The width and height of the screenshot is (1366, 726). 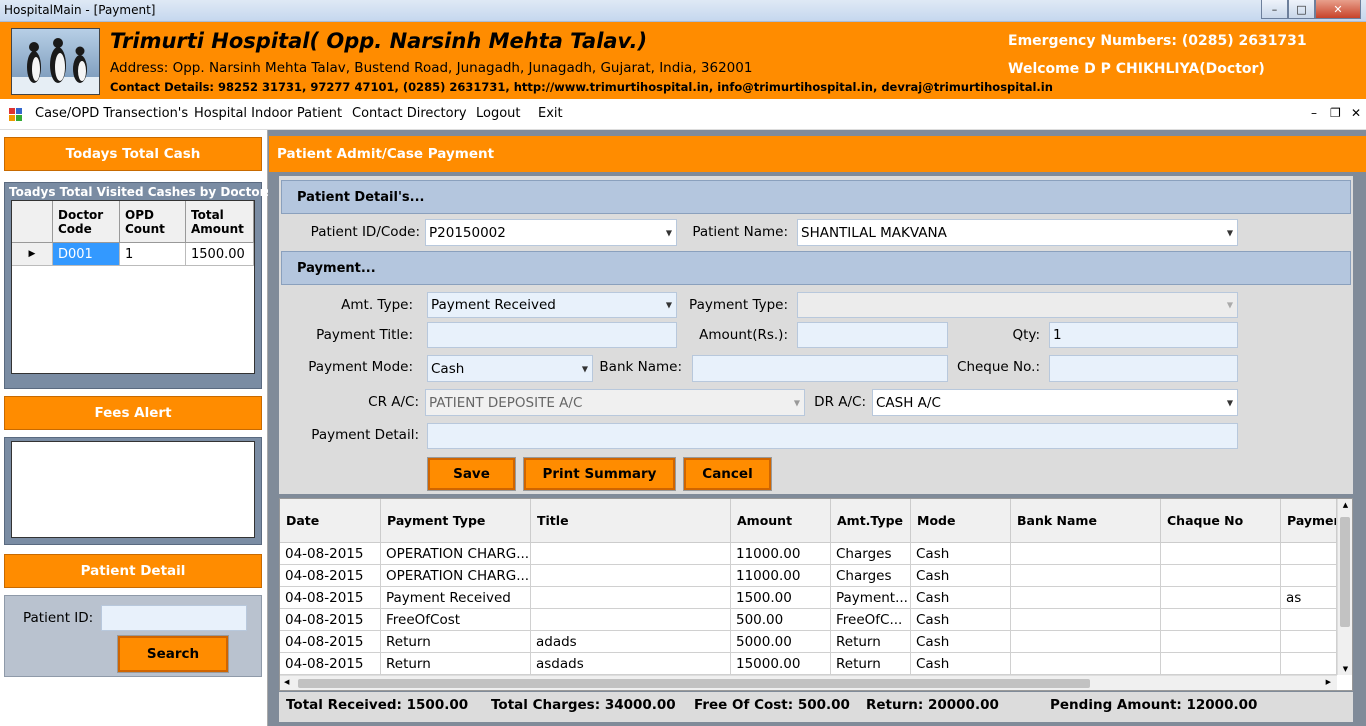 I want to click on minimize-icon: –, so click(x=1274, y=9).